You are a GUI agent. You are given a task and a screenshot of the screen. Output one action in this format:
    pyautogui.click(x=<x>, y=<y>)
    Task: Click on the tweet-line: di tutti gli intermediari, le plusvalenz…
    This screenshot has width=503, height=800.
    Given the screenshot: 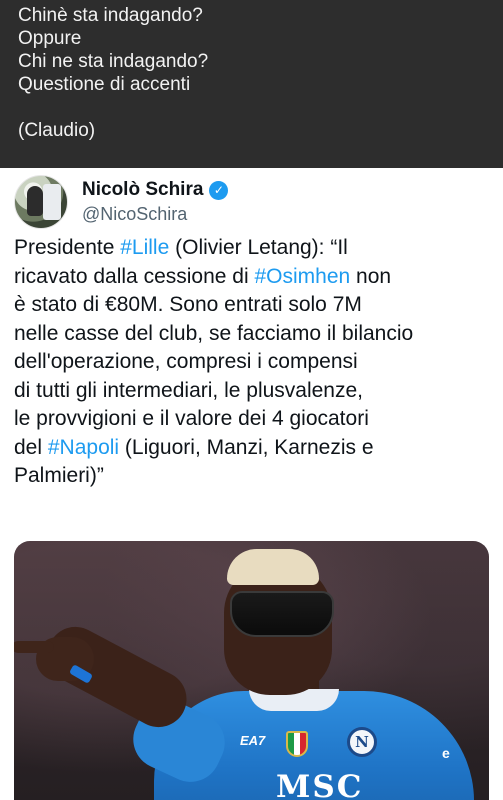 What is the action you would take?
    pyautogui.click(x=189, y=390)
    